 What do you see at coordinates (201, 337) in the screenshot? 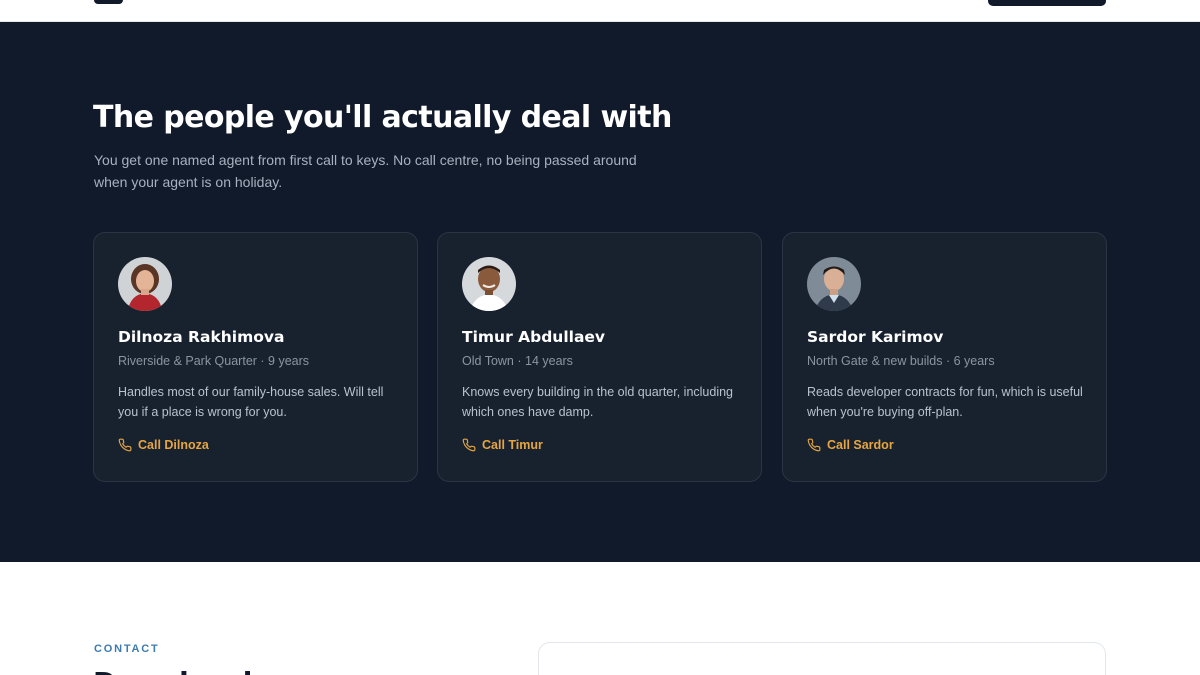
I see `agent-name: Dilnoza Rakhimova` at bounding box center [201, 337].